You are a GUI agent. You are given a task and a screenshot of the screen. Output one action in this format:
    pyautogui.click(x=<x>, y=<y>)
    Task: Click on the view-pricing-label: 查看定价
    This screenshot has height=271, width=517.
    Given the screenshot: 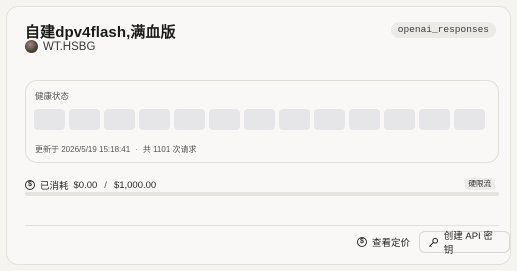 What is the action you would take?
    pyautogui.click(x=391, y=243)
    